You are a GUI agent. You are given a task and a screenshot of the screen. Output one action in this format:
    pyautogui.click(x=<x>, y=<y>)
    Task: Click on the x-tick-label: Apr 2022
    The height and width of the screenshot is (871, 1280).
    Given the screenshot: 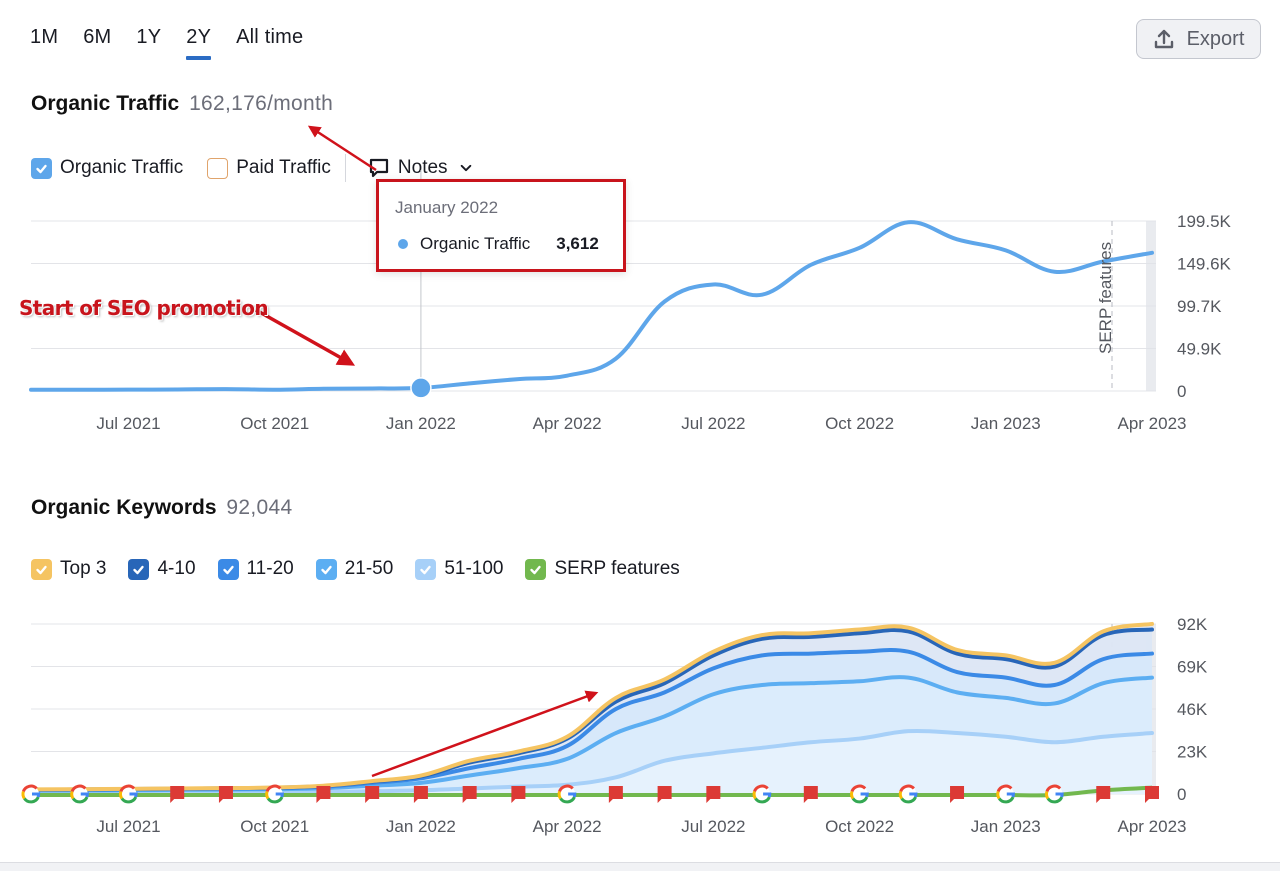 What is the action you would take?
    pyautogui.click(x=567, y=826)
    